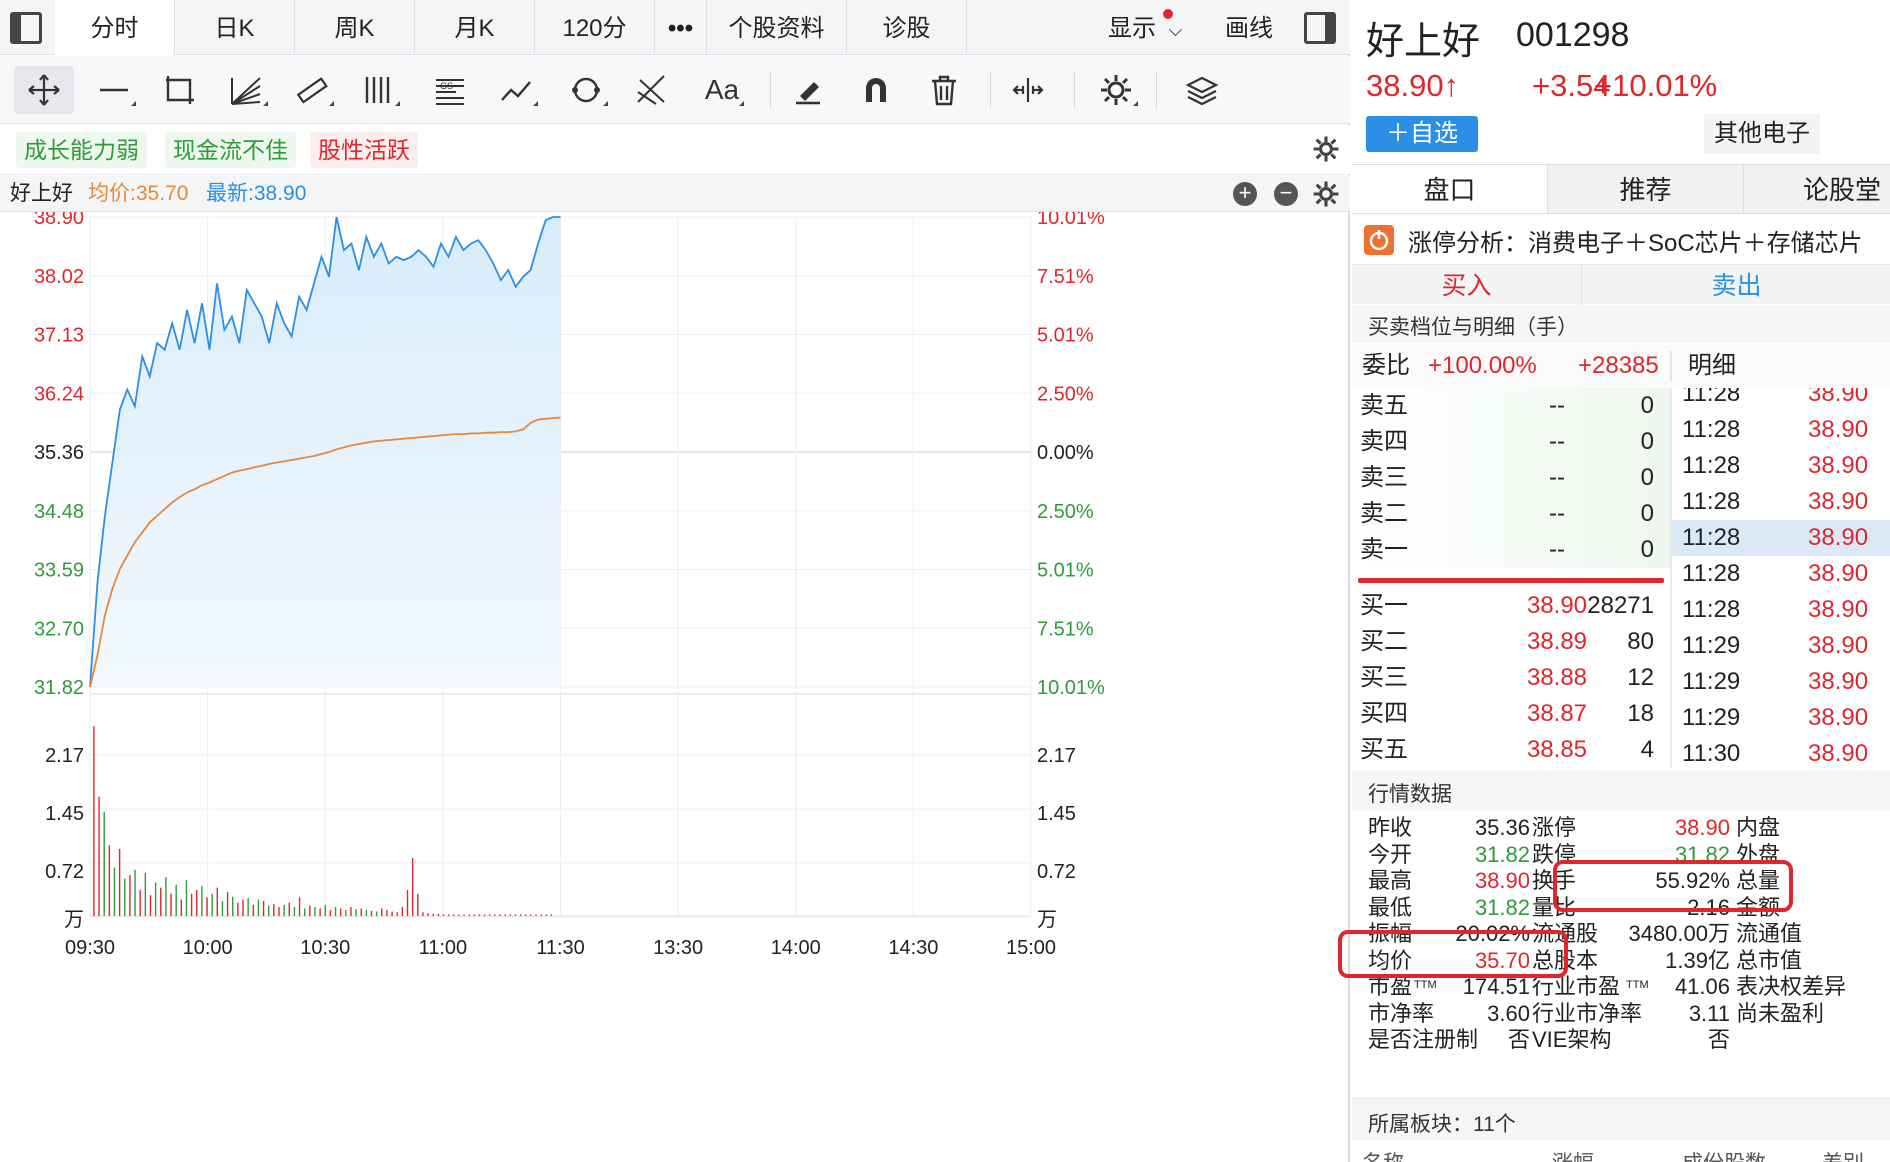 The image size is (1890, 1162). I want to click on crosshair-move-icon, so click(44, 90).